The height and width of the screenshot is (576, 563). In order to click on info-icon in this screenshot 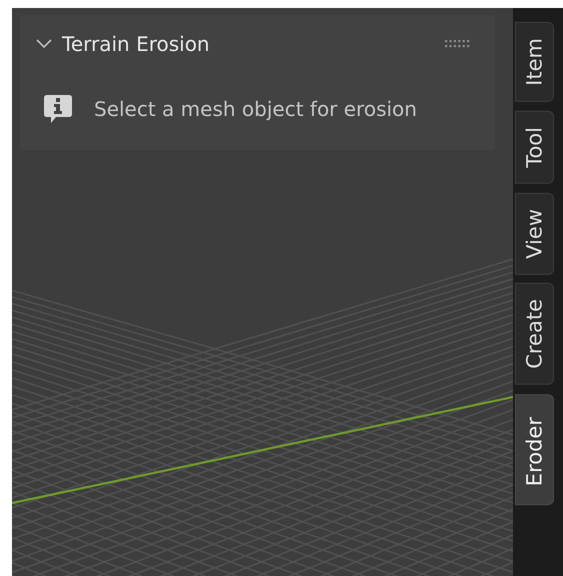, I will do `click(58, 109)`.